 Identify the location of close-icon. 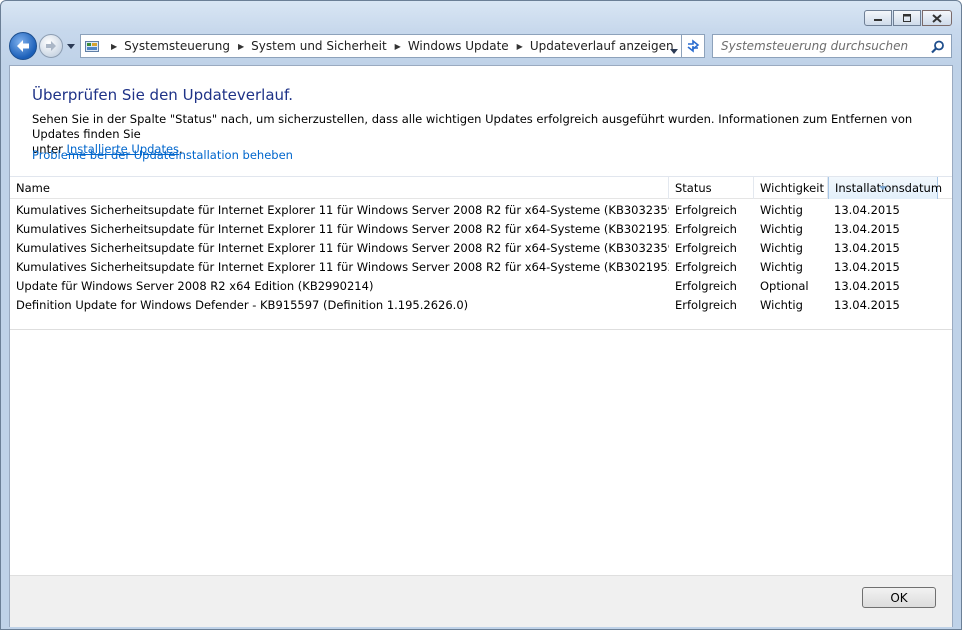
(937, 18).